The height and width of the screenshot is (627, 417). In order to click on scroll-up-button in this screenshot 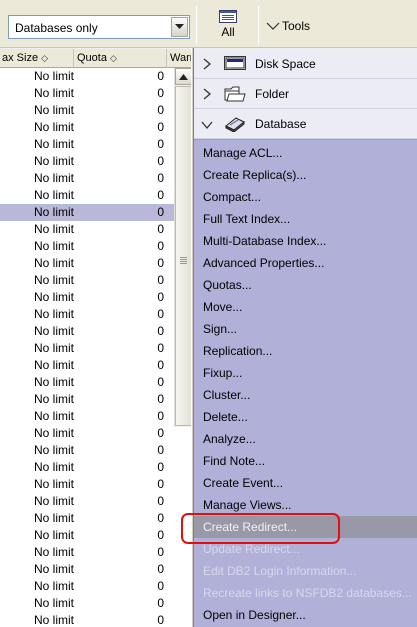, I will do `click(183, 76)`.